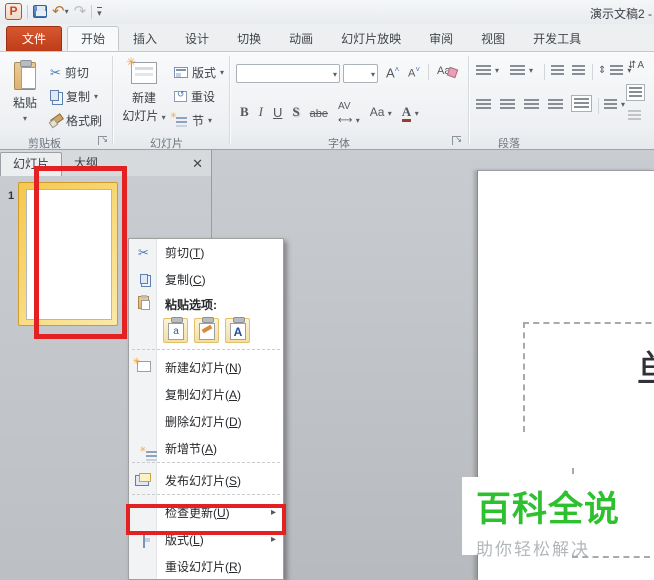 This screenshot has width=654, height=580. I want to click on paste-options-row: aA, so click(206, 332).